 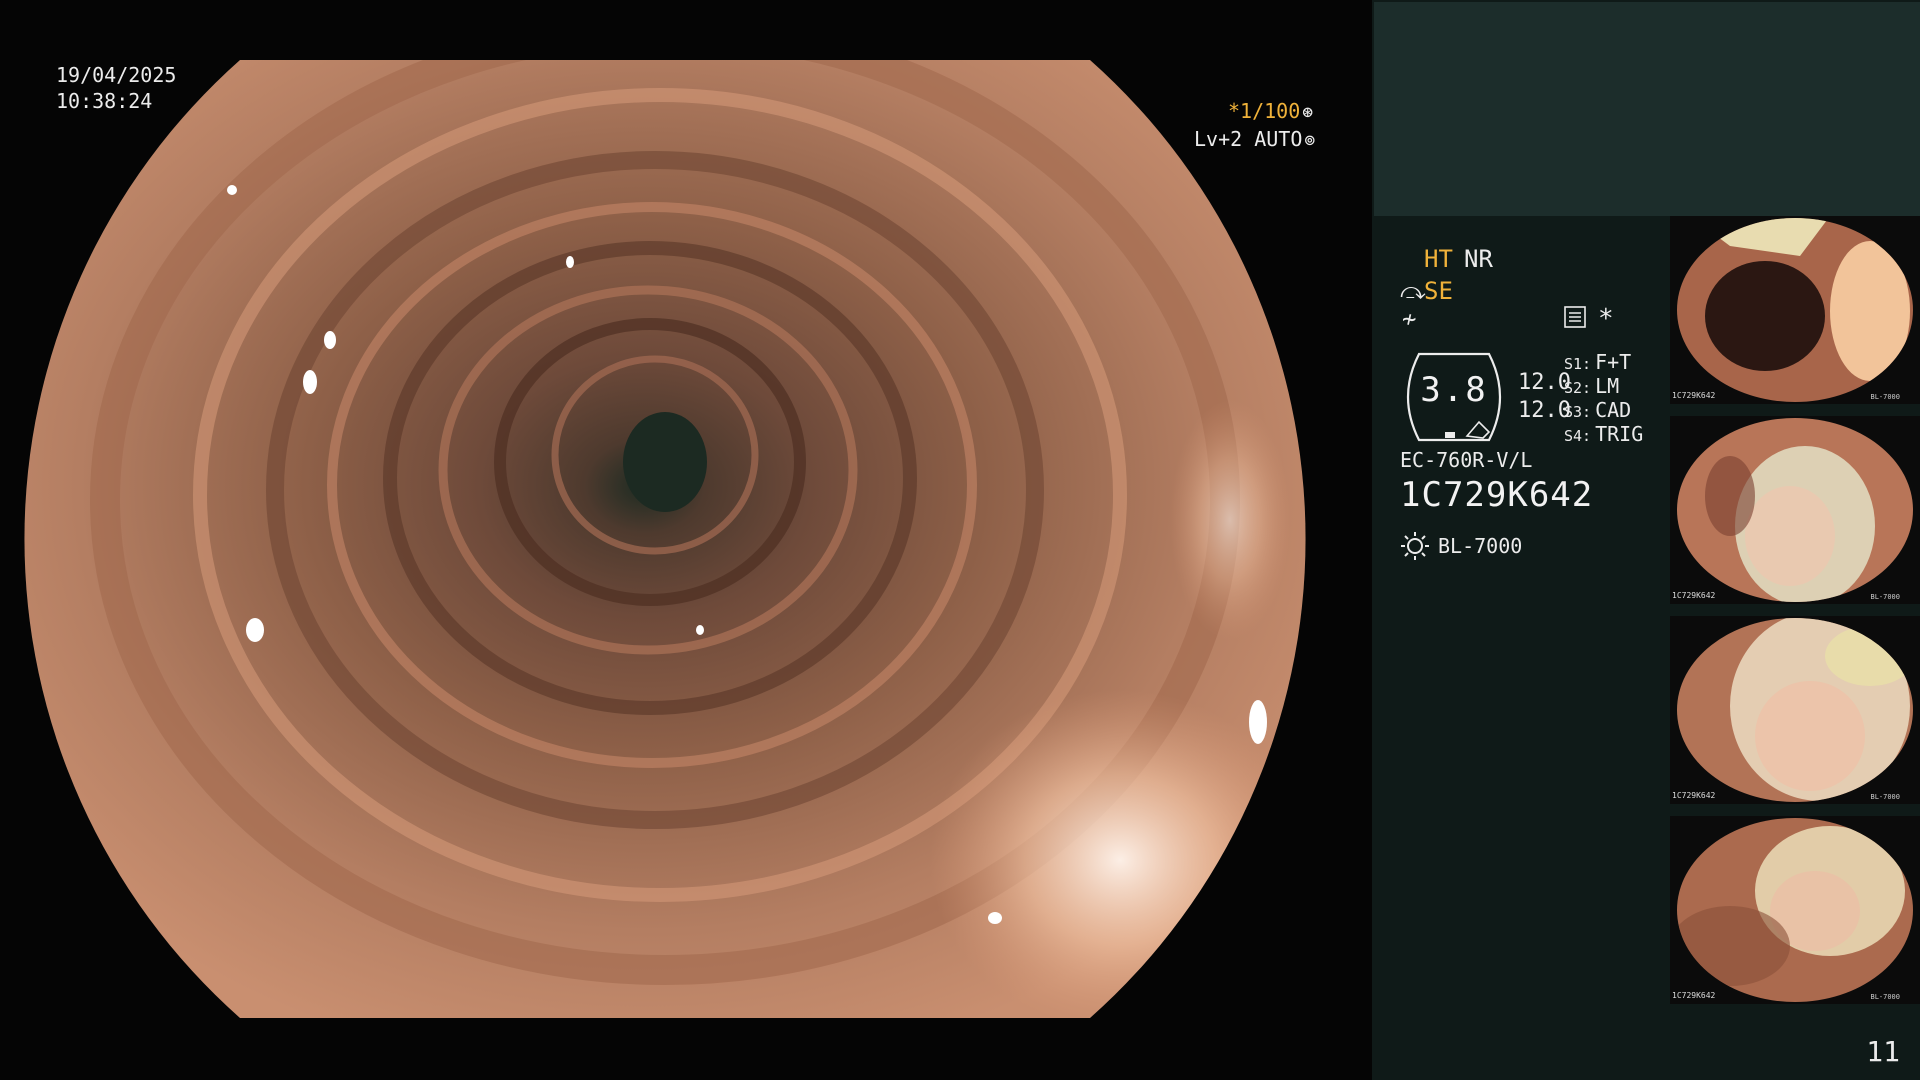 What do you see at coordinates (1415, 546) in the screenshot?
I see `sun-icon` at bounding box center [1415, 546].